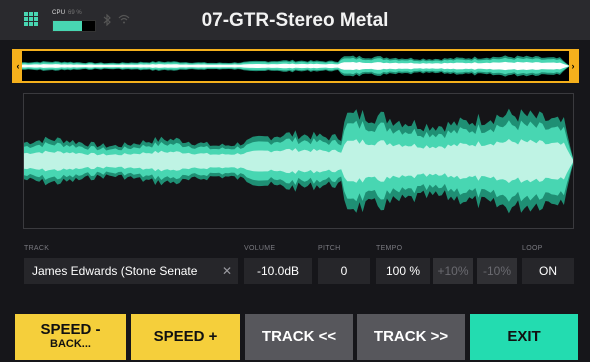 The image size is (590, 362). I want to click on loop-toggle: ON, so click(548, 271).